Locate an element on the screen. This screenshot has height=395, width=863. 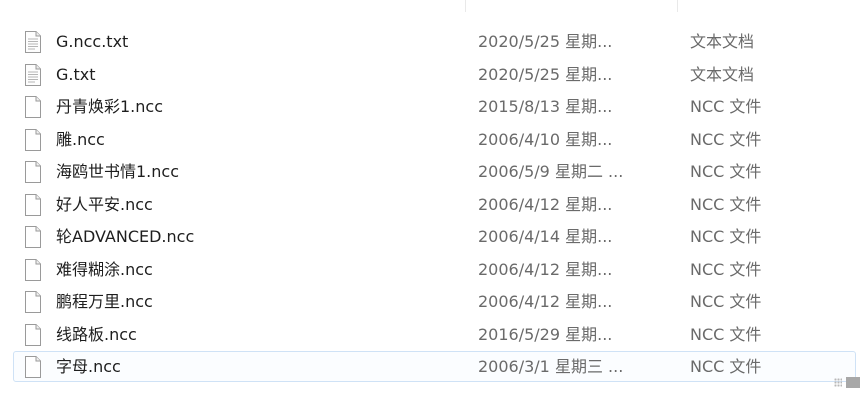
file-row: 好人平安.ncc 2006/4/12 星期... NCC 文件 is located at coordinates (431, 205).